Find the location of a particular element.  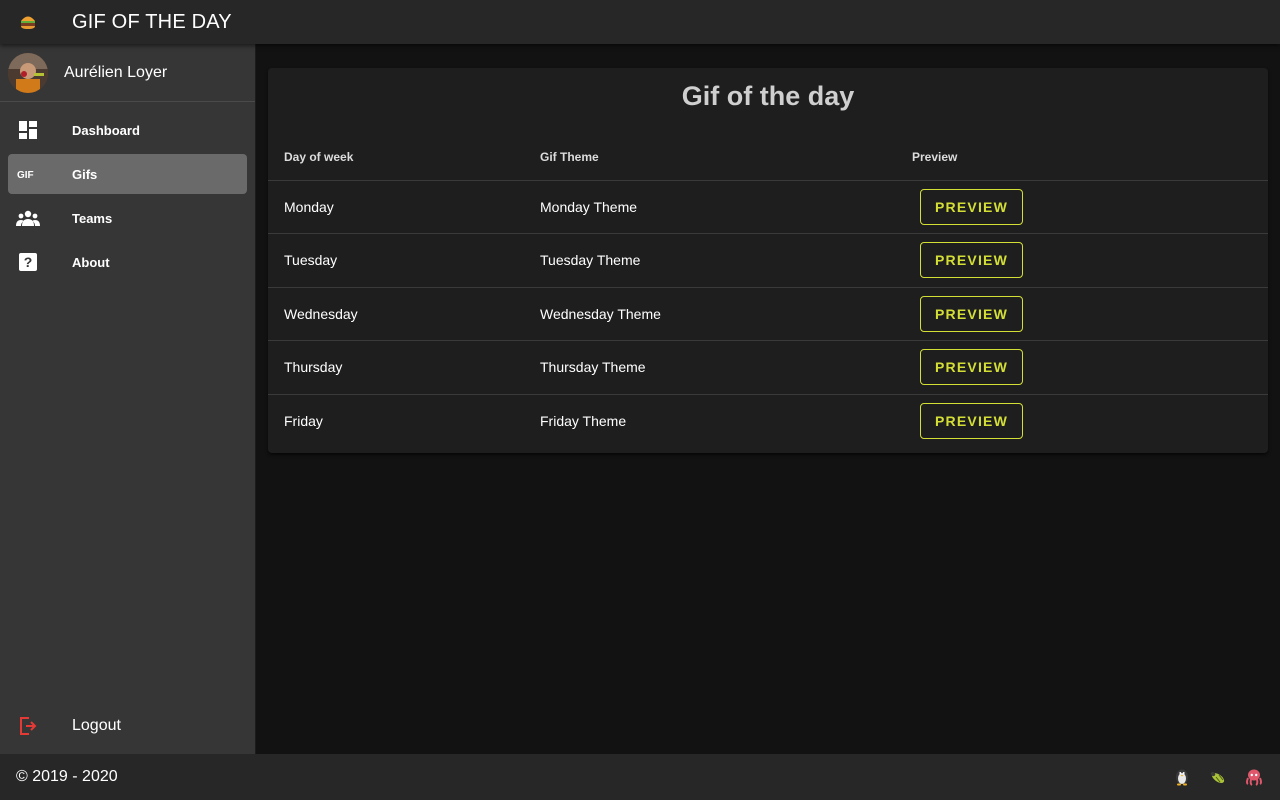

penguin-icon is located at coordinates (1182, 777).